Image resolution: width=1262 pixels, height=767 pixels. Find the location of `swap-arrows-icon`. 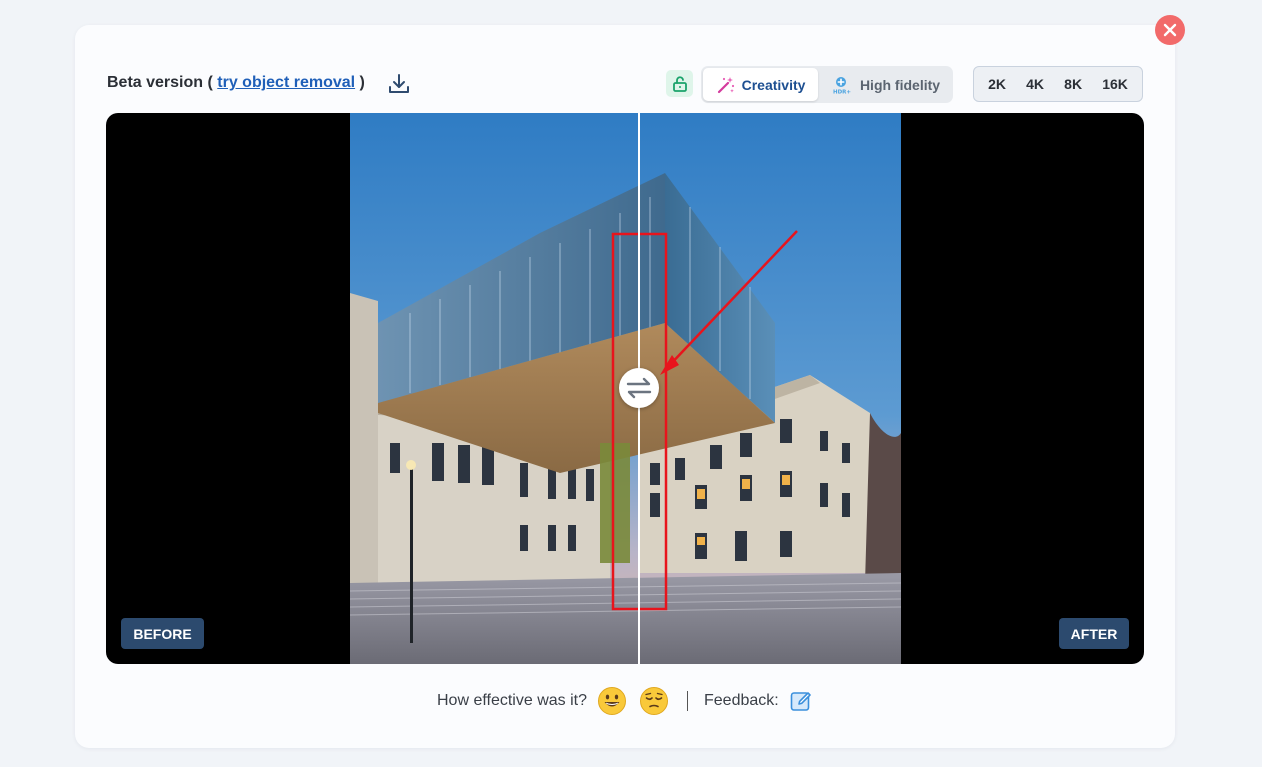

swap-arrows-icon is located at coordinates (639, 388).